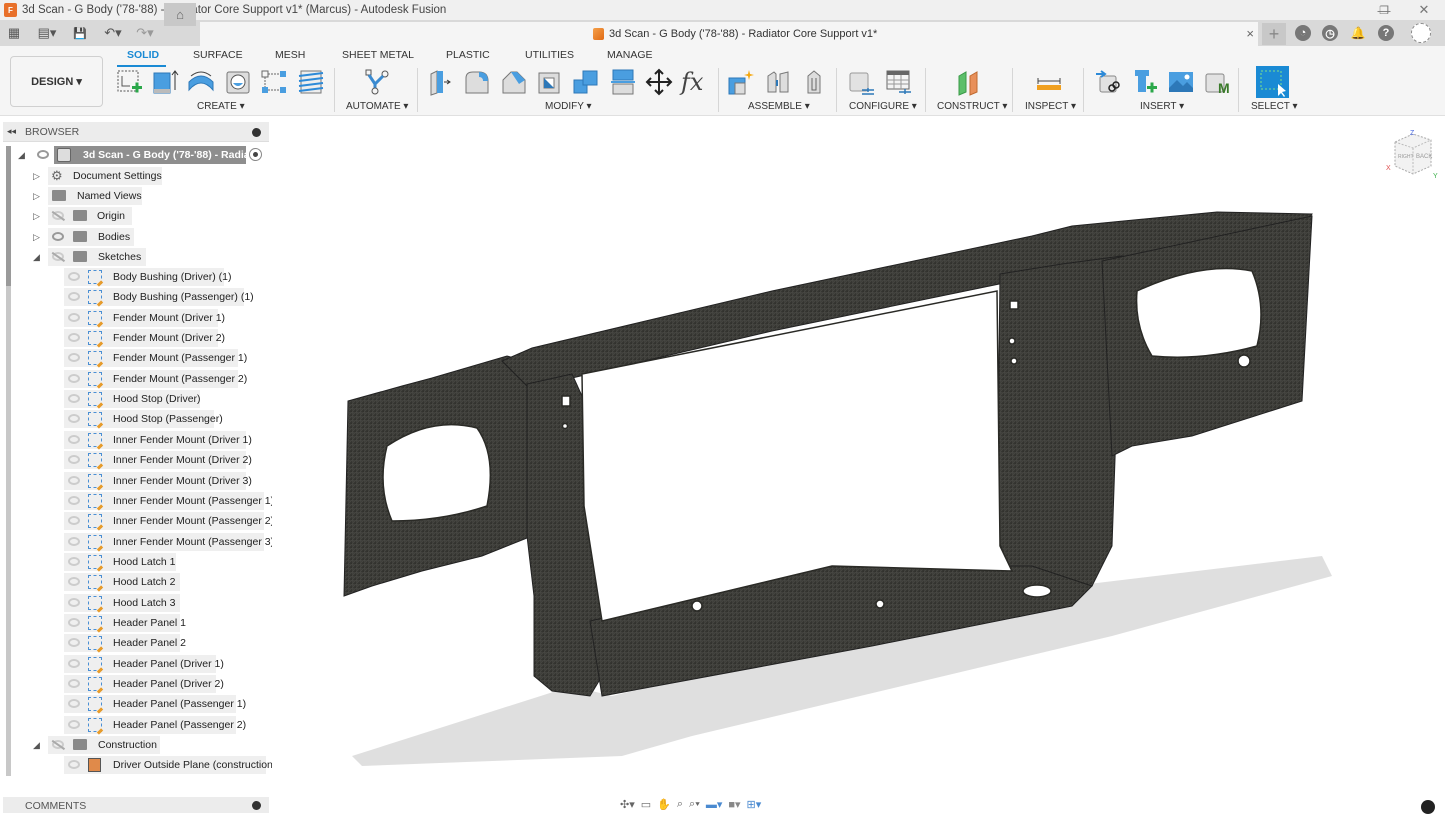 This screenshot has width=1445, height=818. I want to click on automate-icon, so click(376, 82).